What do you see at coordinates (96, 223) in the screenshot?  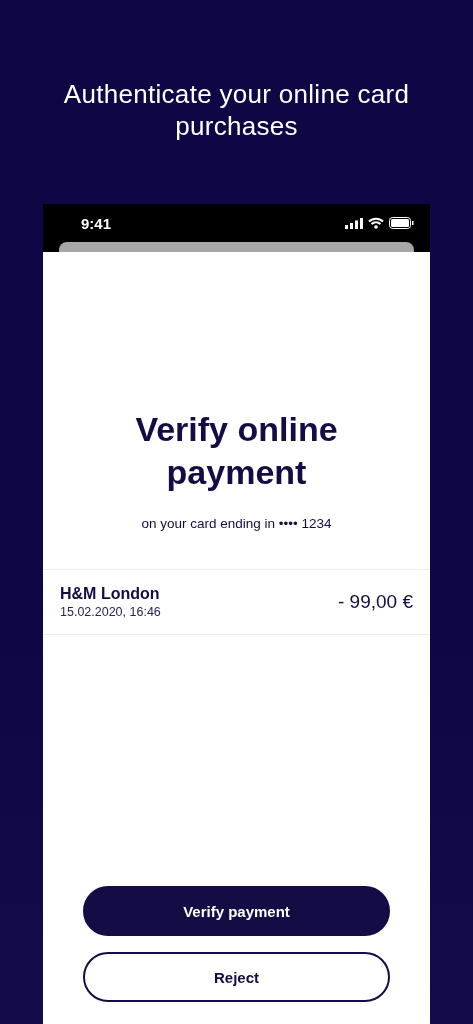 I see `status-time: 9:41` at bounding box center [96, 223].